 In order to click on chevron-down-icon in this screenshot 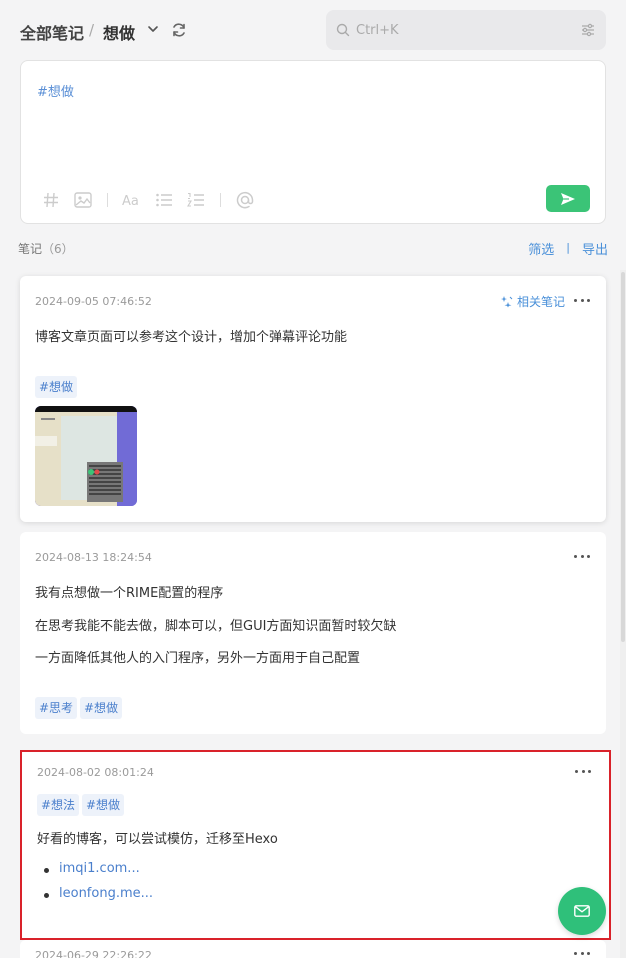, I will do `click(153, 29)`.